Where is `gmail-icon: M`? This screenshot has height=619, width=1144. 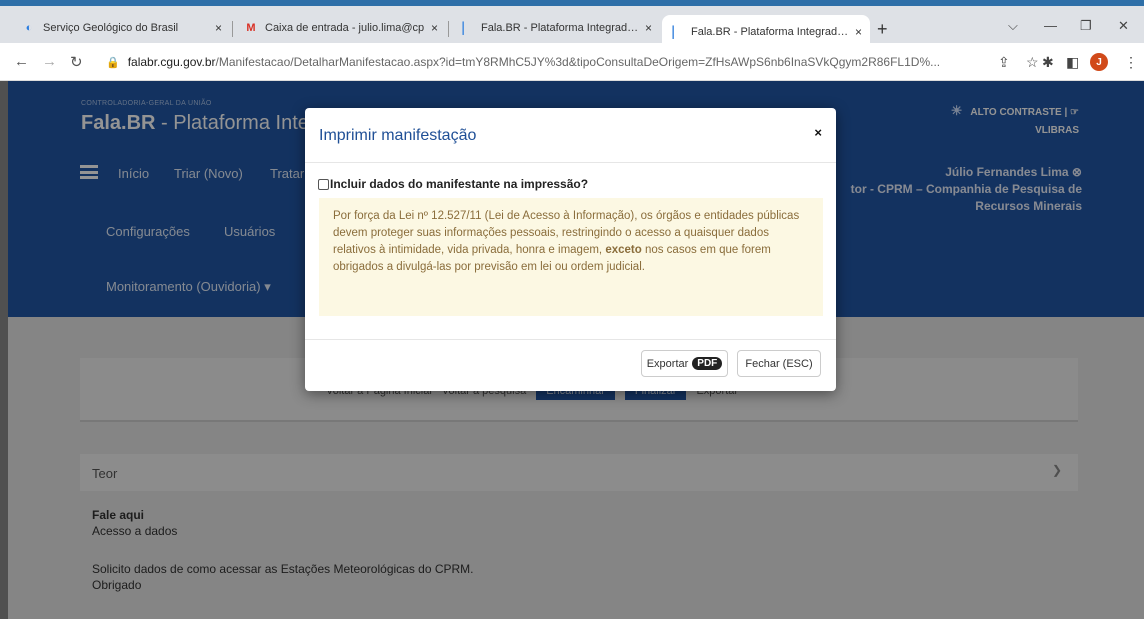 gmail-icon: M is located at coordinates (251, 28).